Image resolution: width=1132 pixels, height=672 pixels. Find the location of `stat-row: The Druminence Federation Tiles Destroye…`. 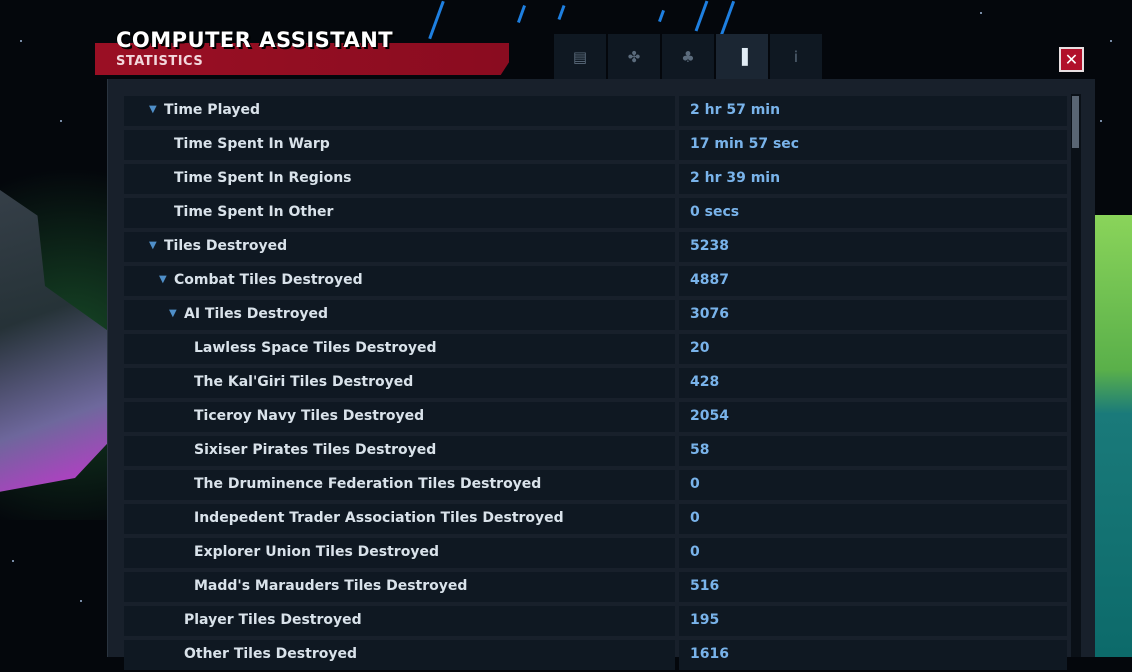

stat-row: The Druminence Federation Tiles Destroye… is located at coordinates (595, 485).